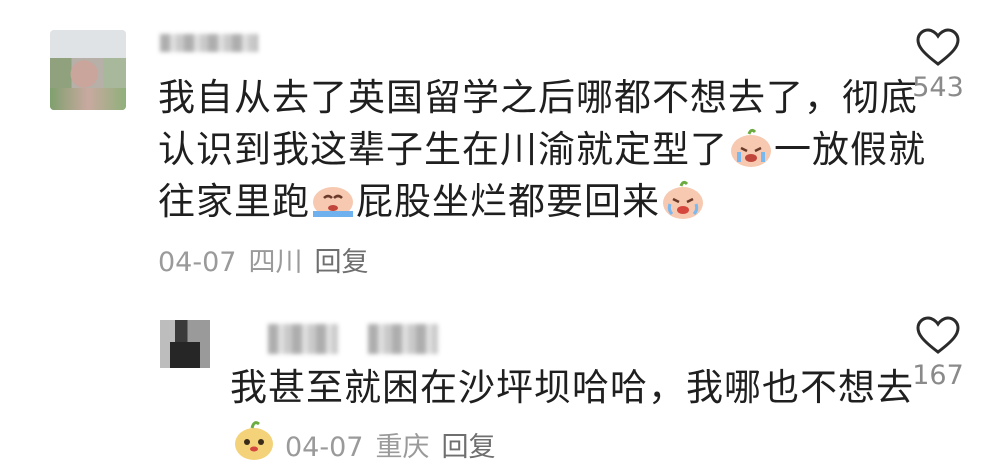 The height and width of the screenshot is (475, 1000). I want to click on comment-line-2: 认识到我这辈子生在川渝就定型了 一放假就, so click(542, 150).